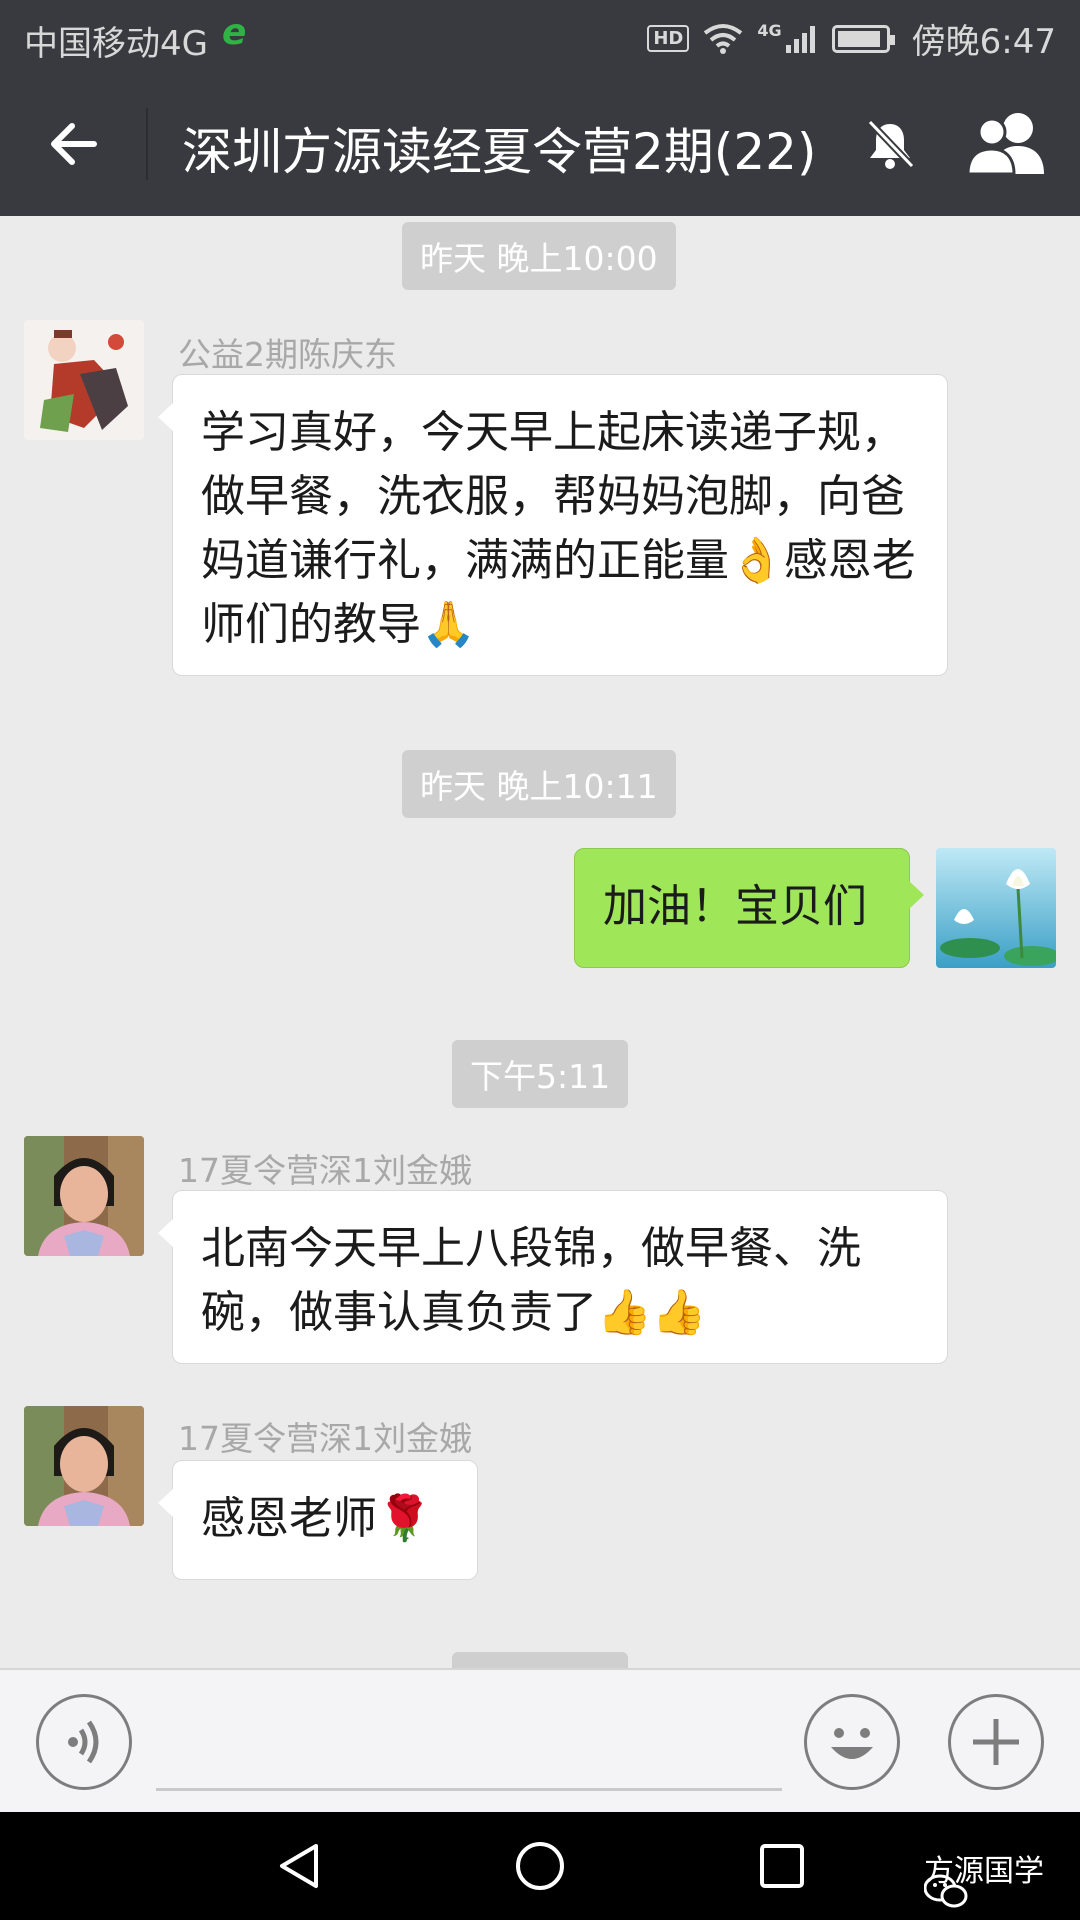 This screenshot has width=1080, height=1920. What do you see at coordinates (996, 908) in the screenshot?
I see `lotus-avatar` at bounding box center [996, 908].